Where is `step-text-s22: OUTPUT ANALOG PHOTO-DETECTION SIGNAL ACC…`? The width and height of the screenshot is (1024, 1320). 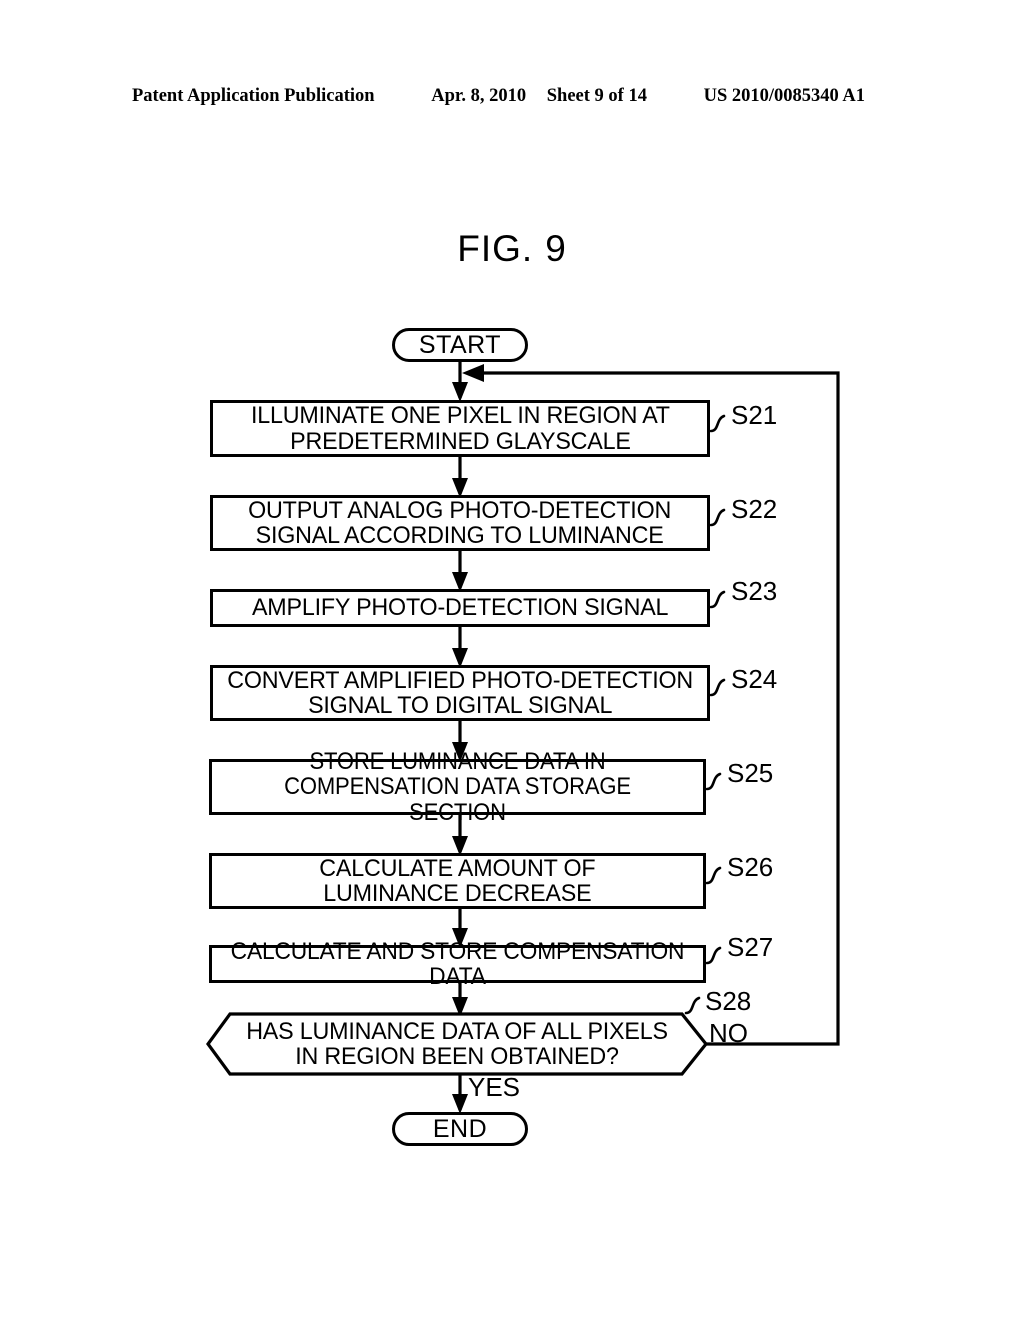 step-text-s22: OUTPUT ANALOG PHOTO-DETECTION SIGNAL ACC… is located at coordinates (460, 522).